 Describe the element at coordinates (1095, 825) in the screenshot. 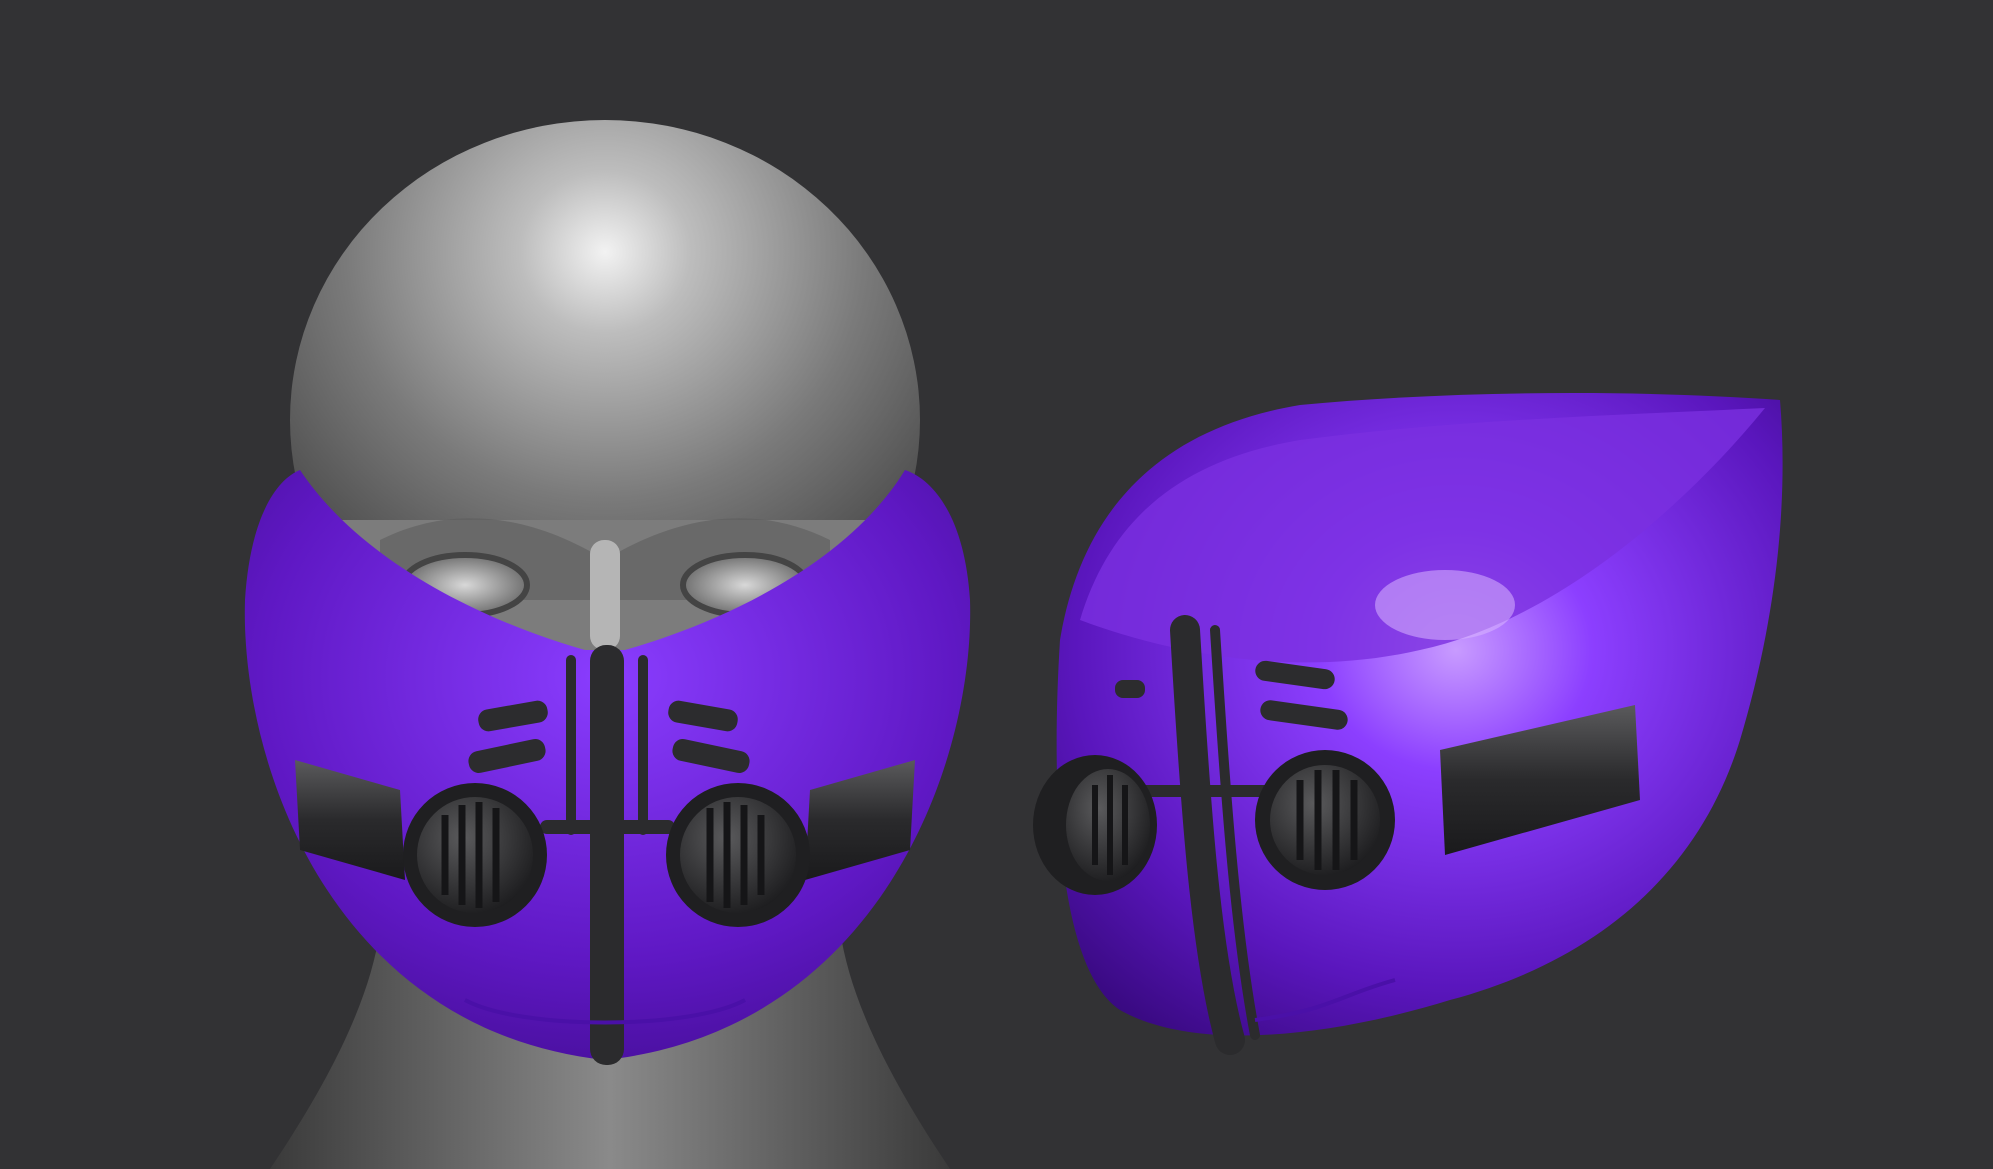

I see `filter-front` at that location.